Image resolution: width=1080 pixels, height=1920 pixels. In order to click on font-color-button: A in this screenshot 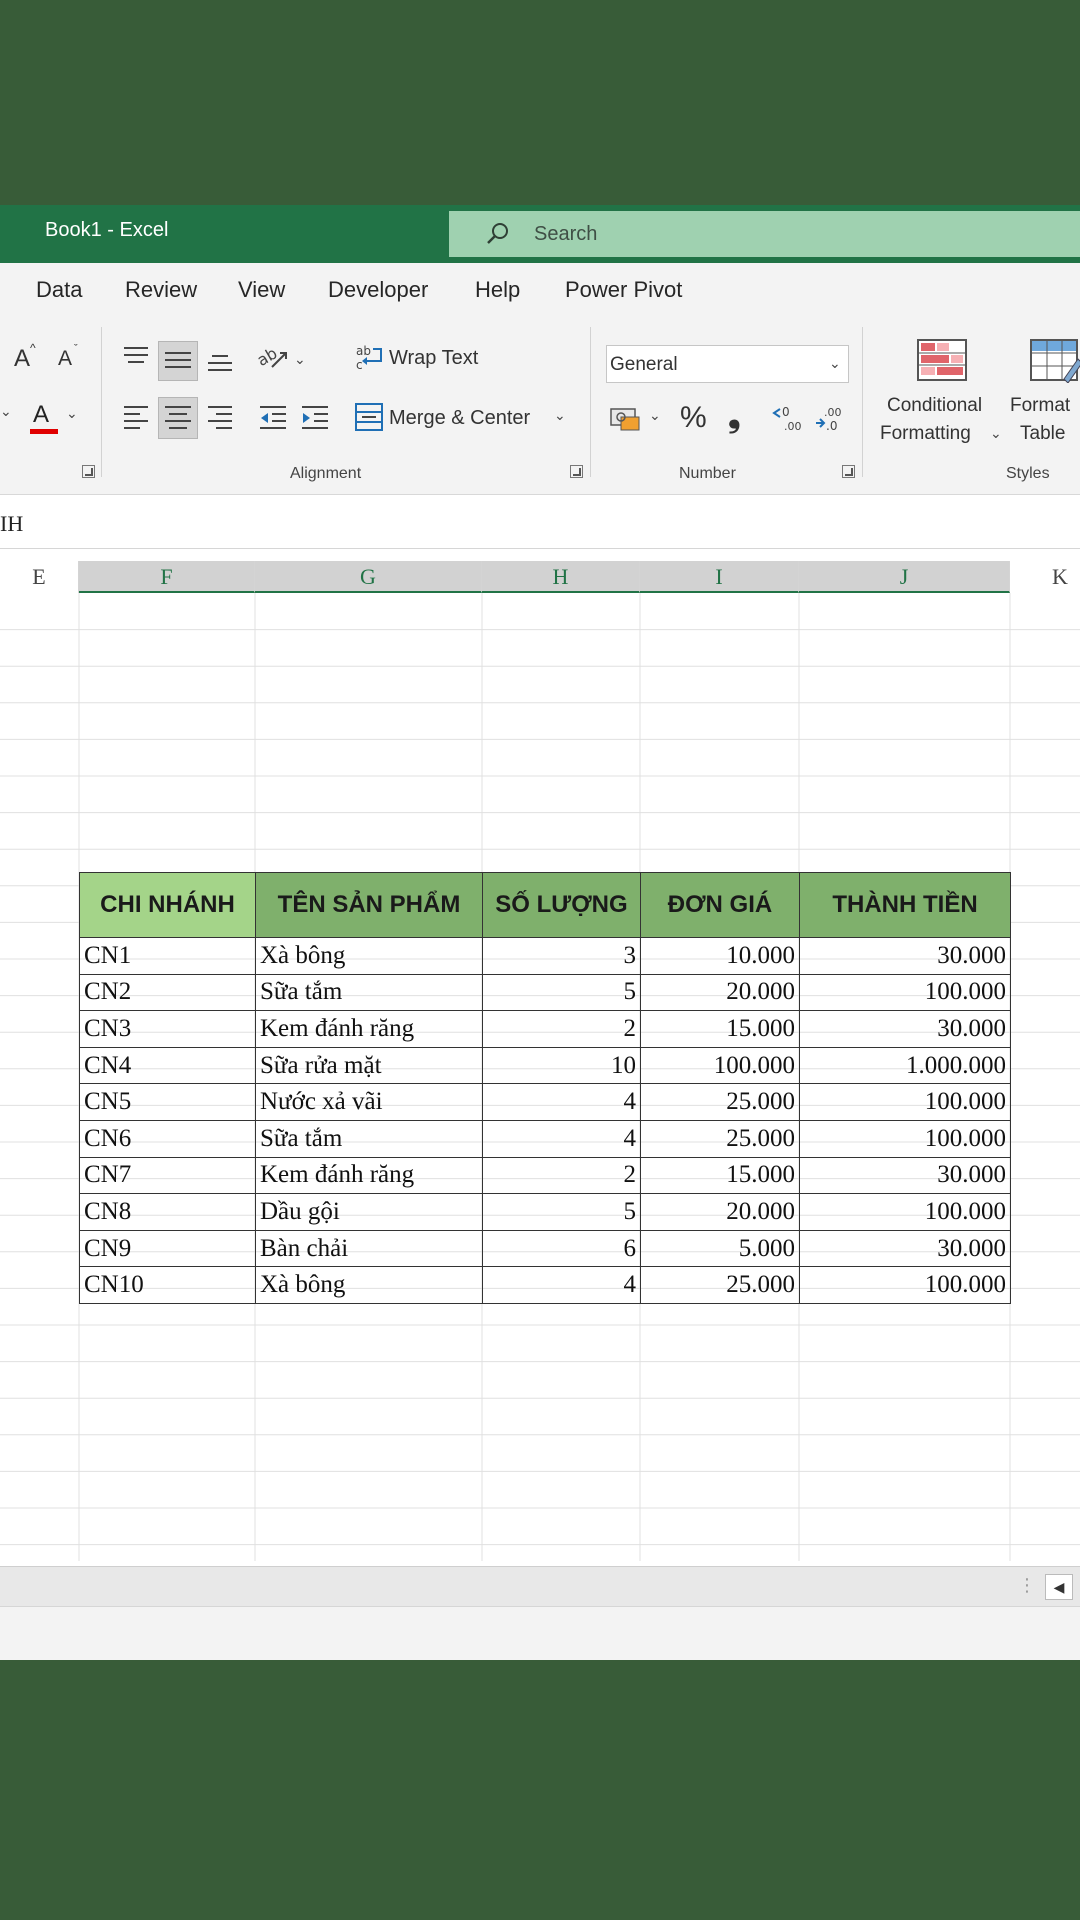, I will do `click(44, 418)`.